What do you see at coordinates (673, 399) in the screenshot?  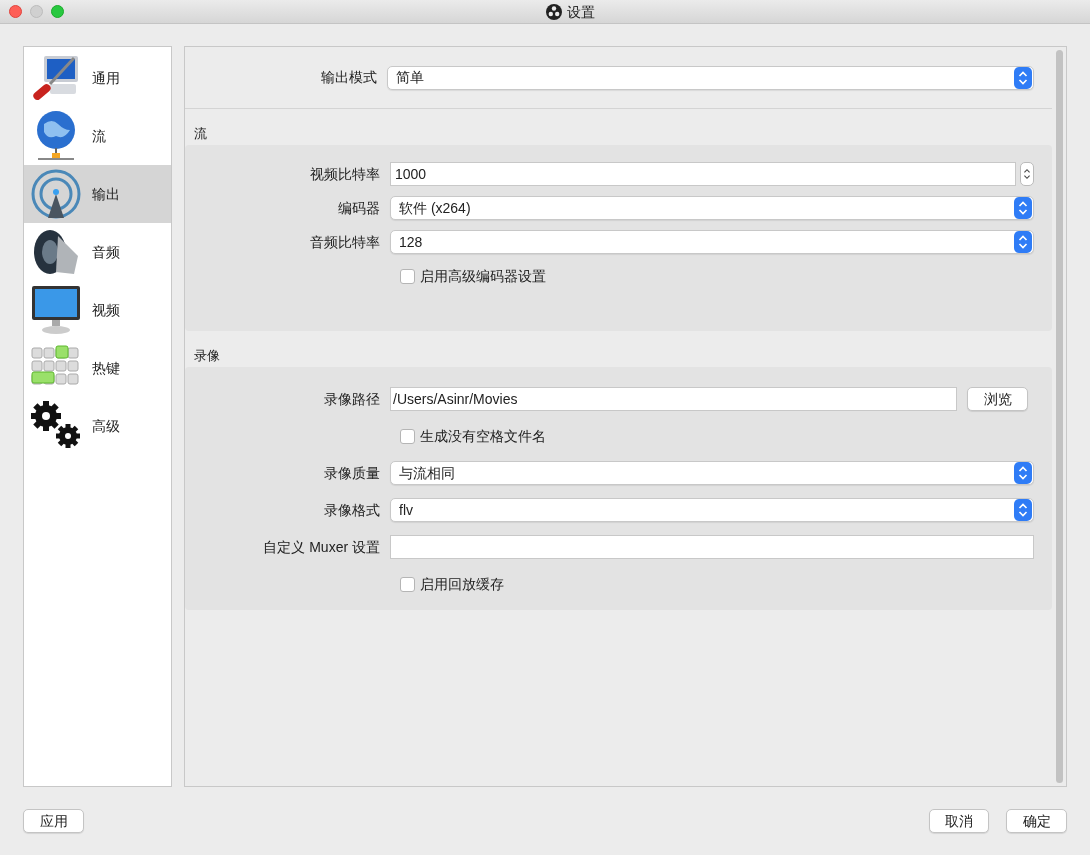 I see `input-field: /Users/Asinr/Movies` at bounding box center [673, 399].